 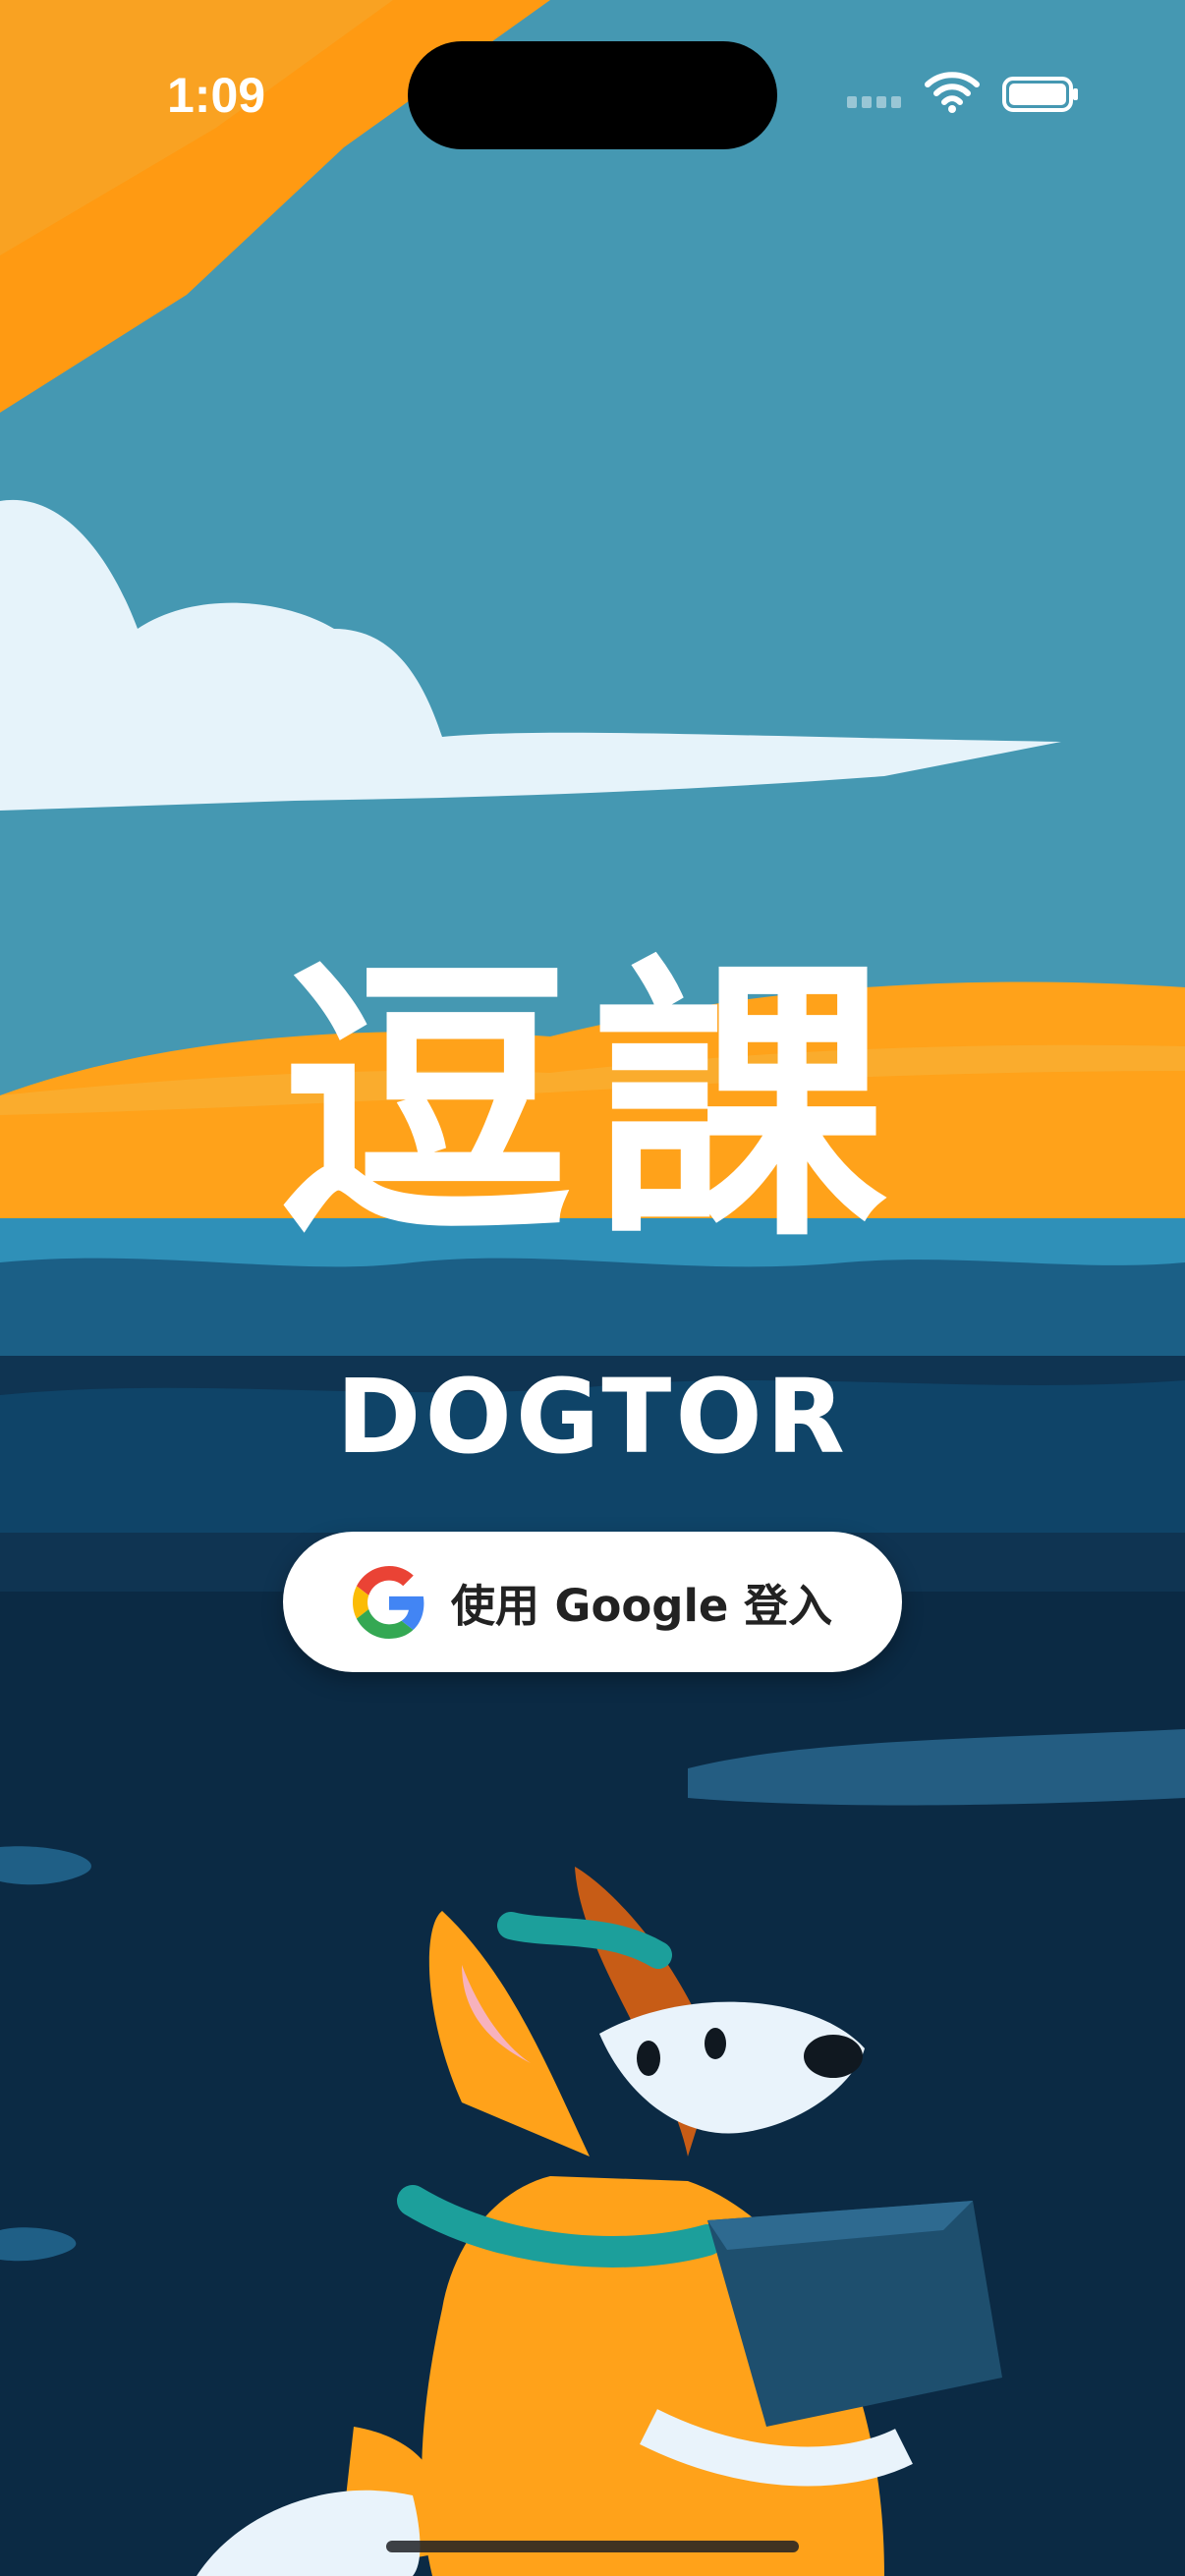 What do you see at coordinates (592, 95) in the screenshot?
I see `dynamic-island` at bounding box center [592, 95].